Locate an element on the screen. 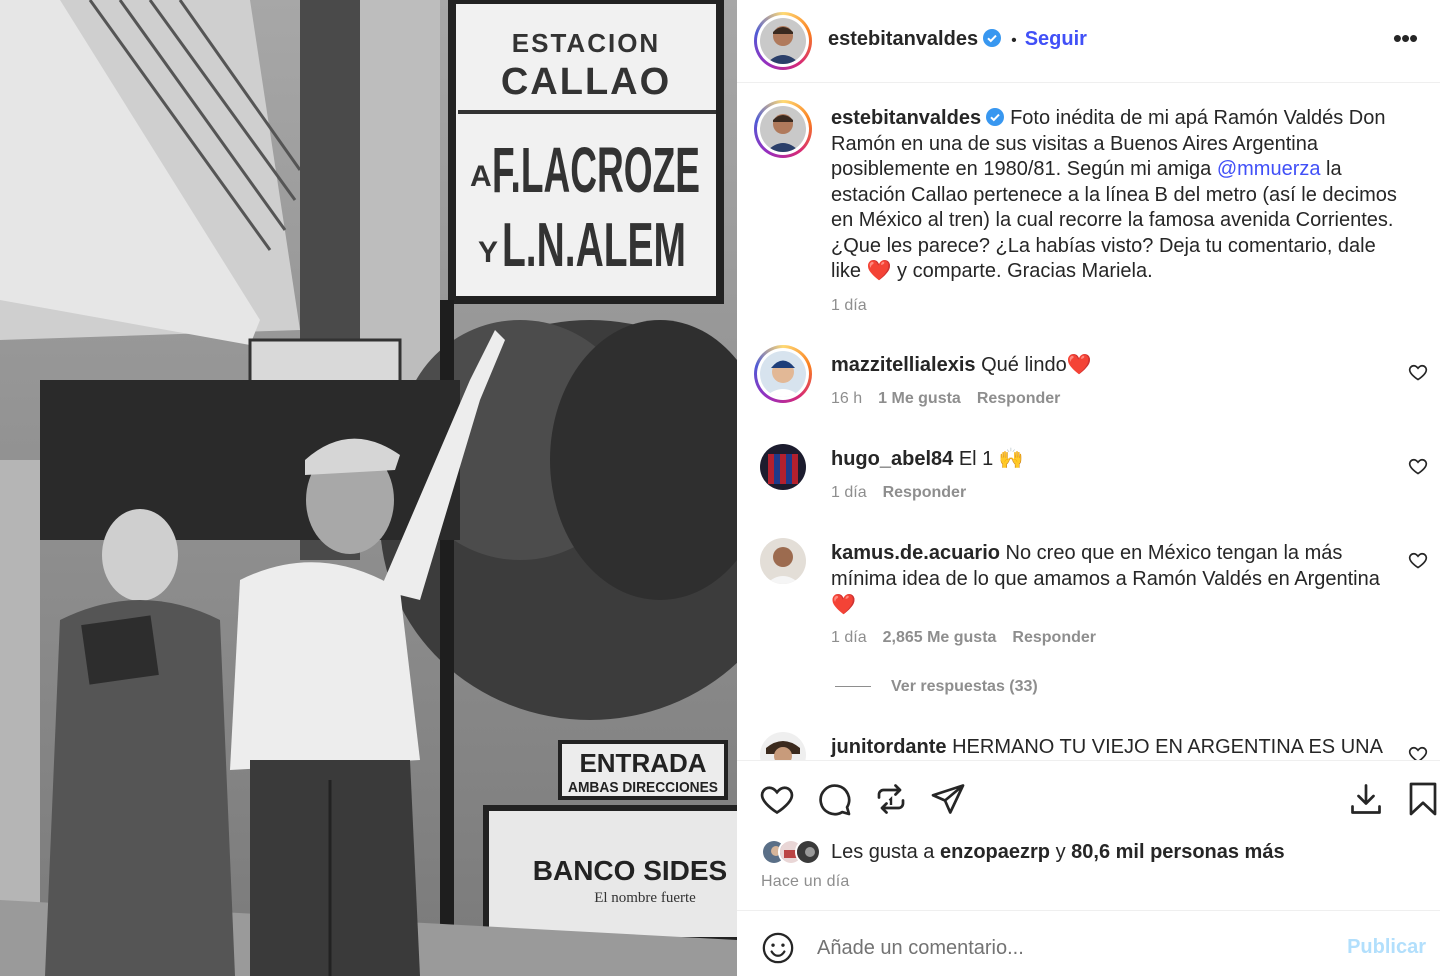 Image resolution: width=1440 pixels, height=976 pixels. sign-dir-line1: F.LACROZE is located at coordinates (596, 170).